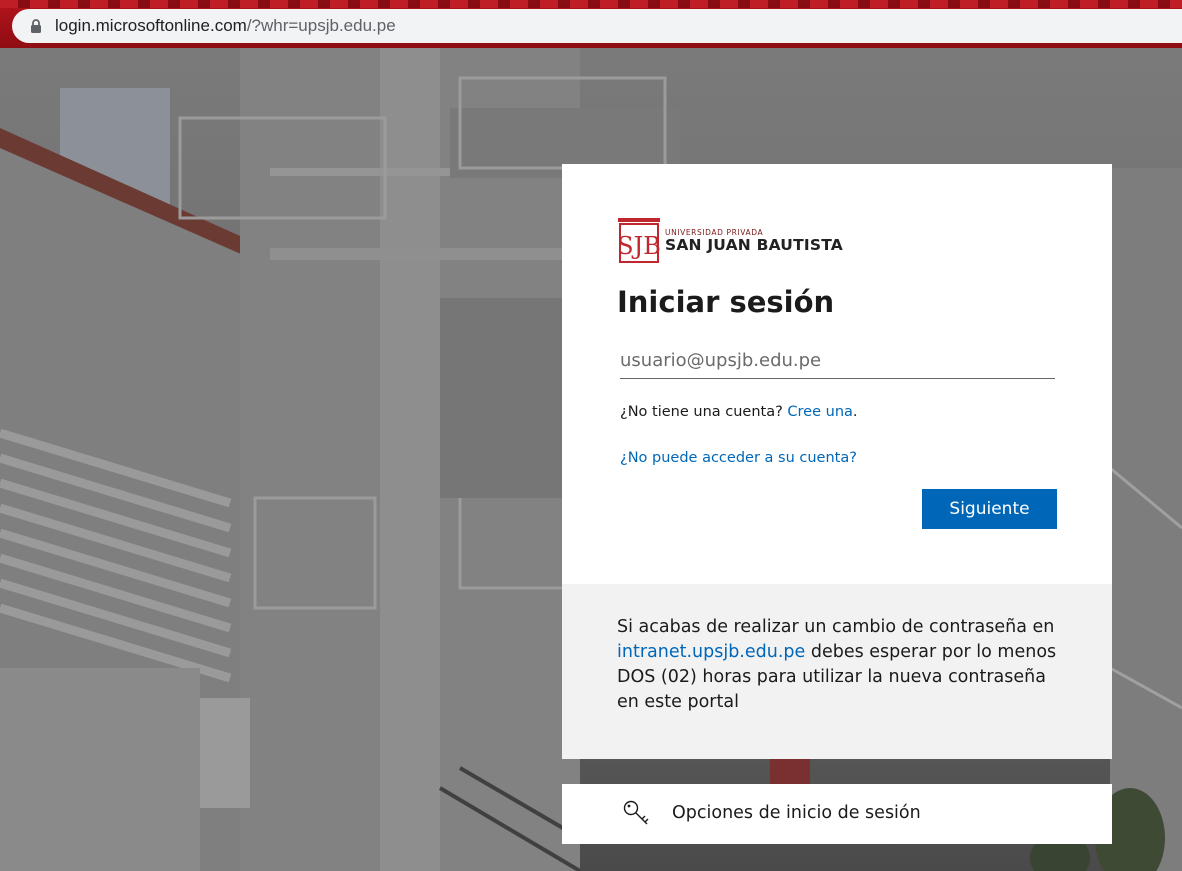  Describe the element at coordinates (796, 813) in the screenshot. I see `sign-in-options-label: Opciones de inicio de sesión` at that location.